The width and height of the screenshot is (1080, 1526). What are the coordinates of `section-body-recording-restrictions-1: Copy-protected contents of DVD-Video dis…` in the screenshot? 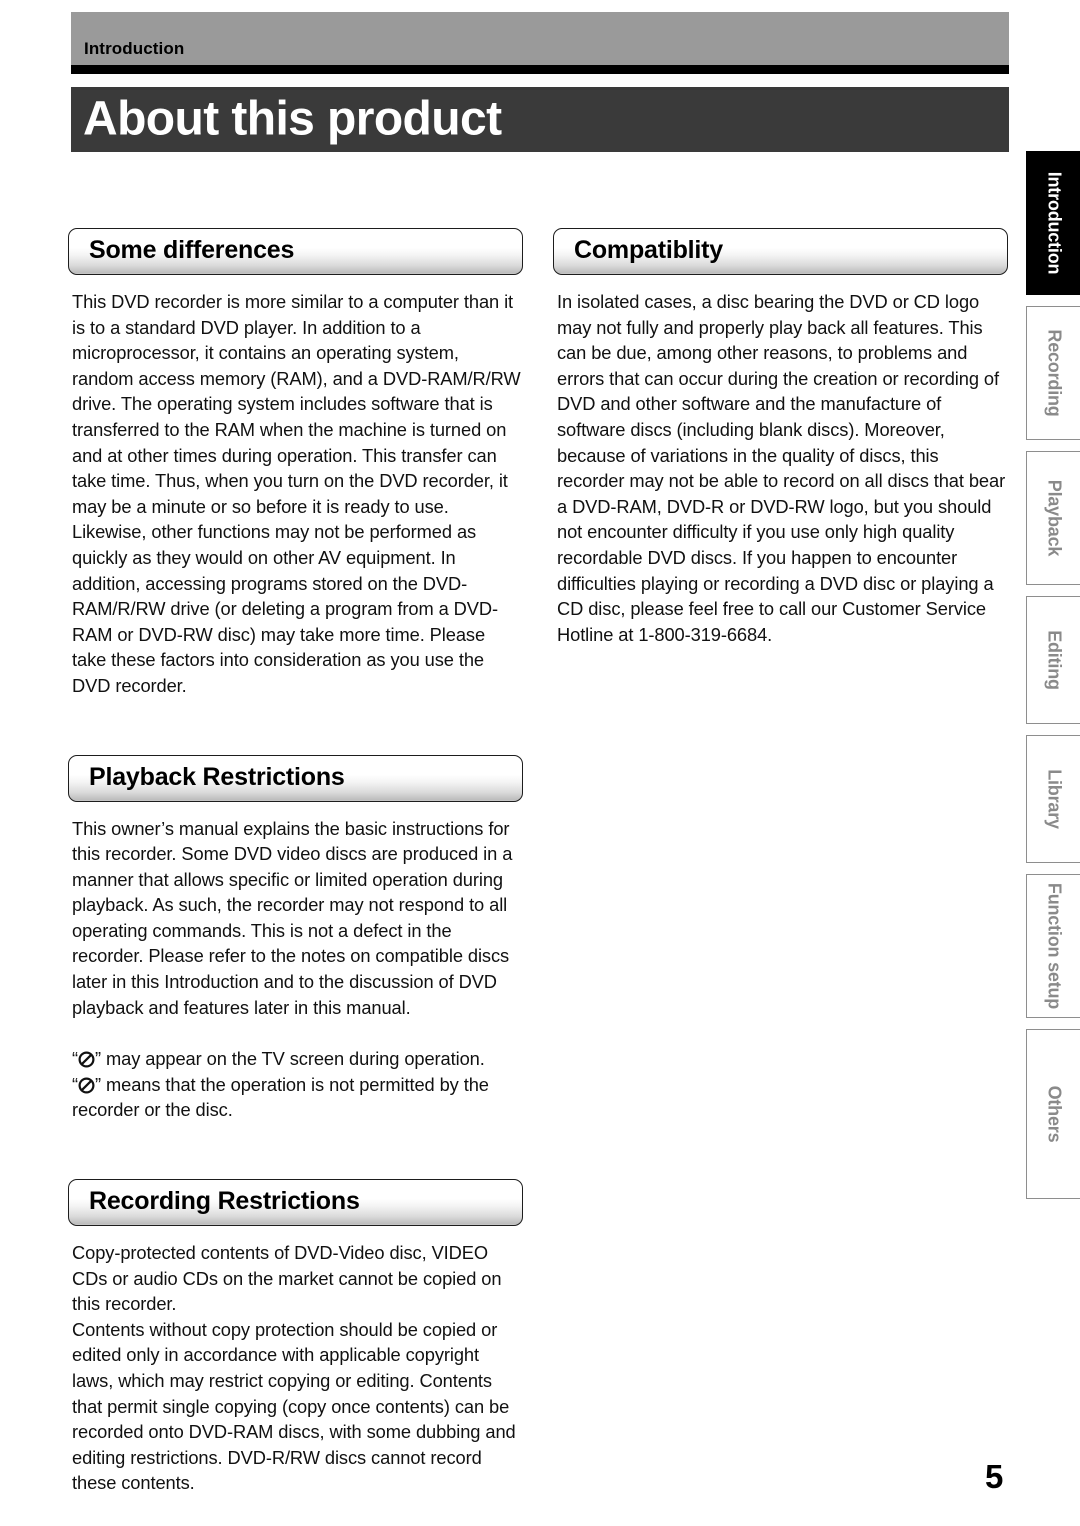 It's located at (287, 1278).